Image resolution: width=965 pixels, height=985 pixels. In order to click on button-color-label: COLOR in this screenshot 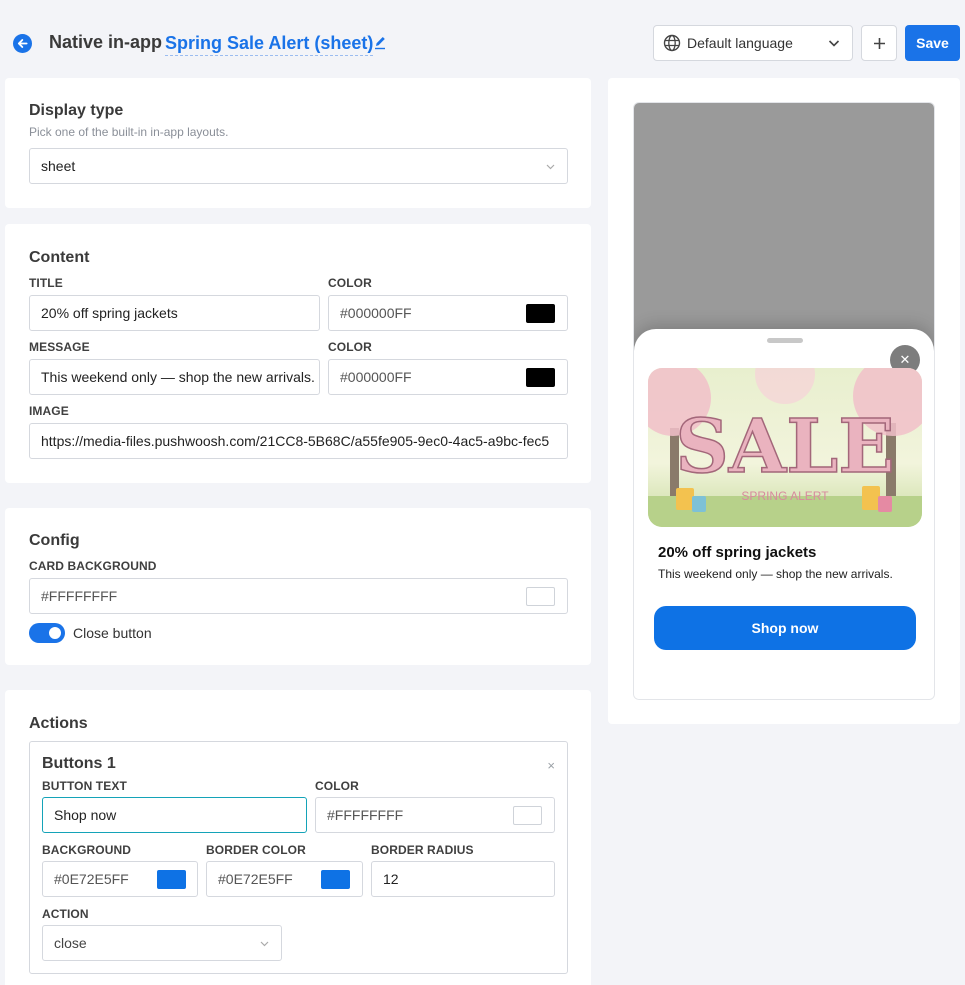, I will do `click(337, 786)`.